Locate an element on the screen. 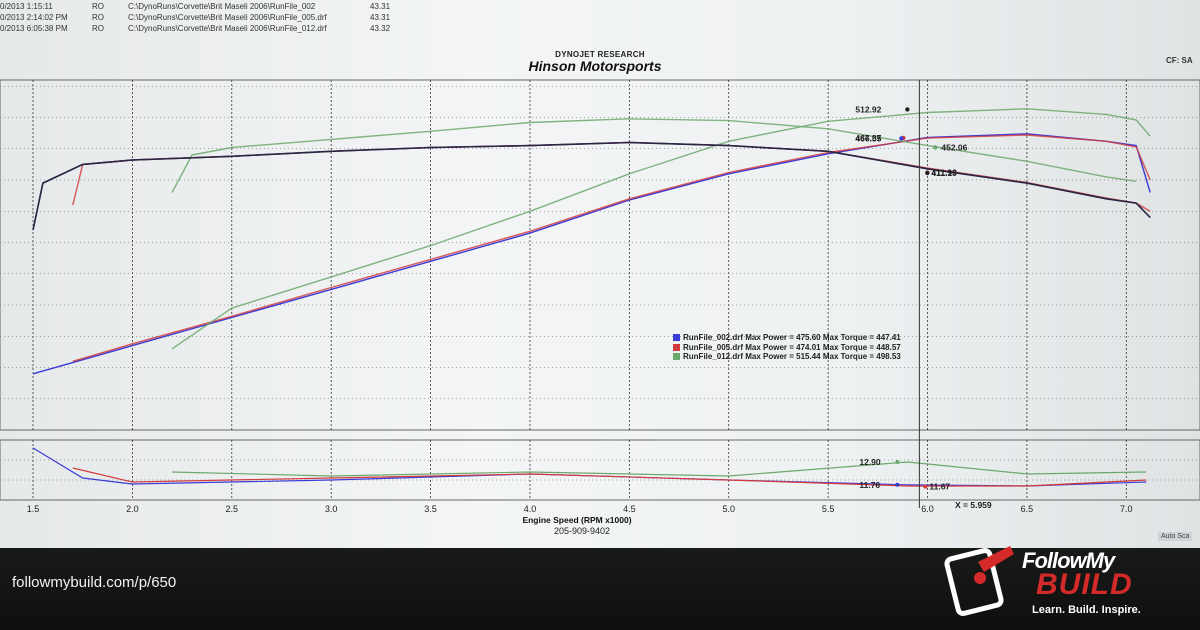  legend-max-torque: 498.53 is located at coordinates (888, 356).